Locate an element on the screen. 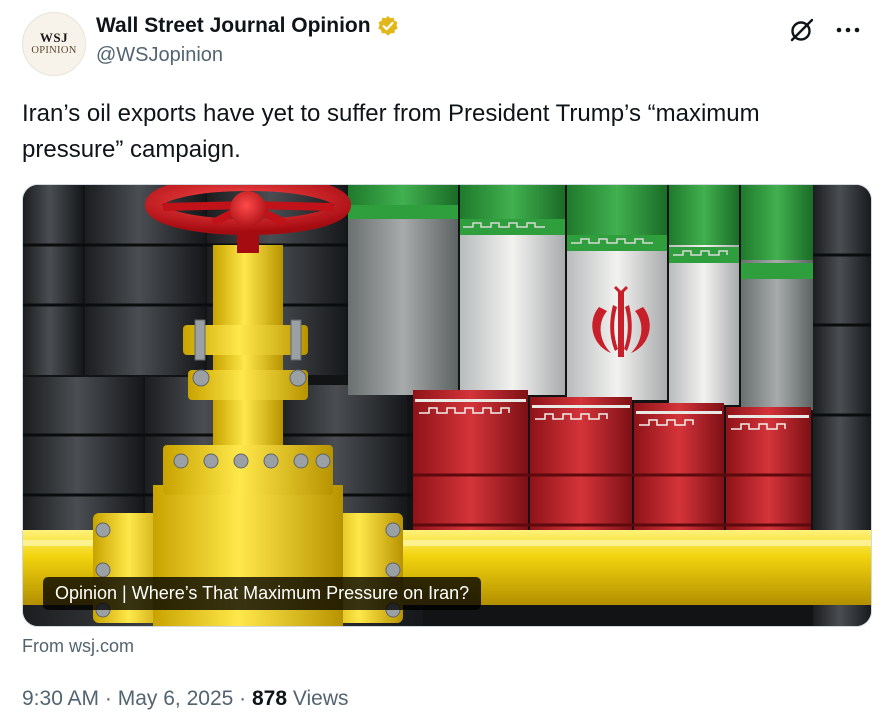  display-name: Wall Street Journal Opinion is located at coordinates (233, 26).